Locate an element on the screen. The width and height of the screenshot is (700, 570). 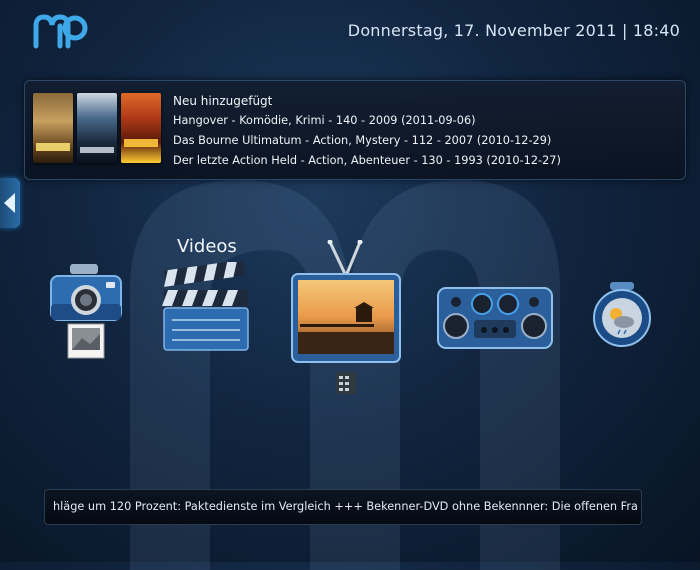
camera-pictures-icon is located at coordinates (86, 314).